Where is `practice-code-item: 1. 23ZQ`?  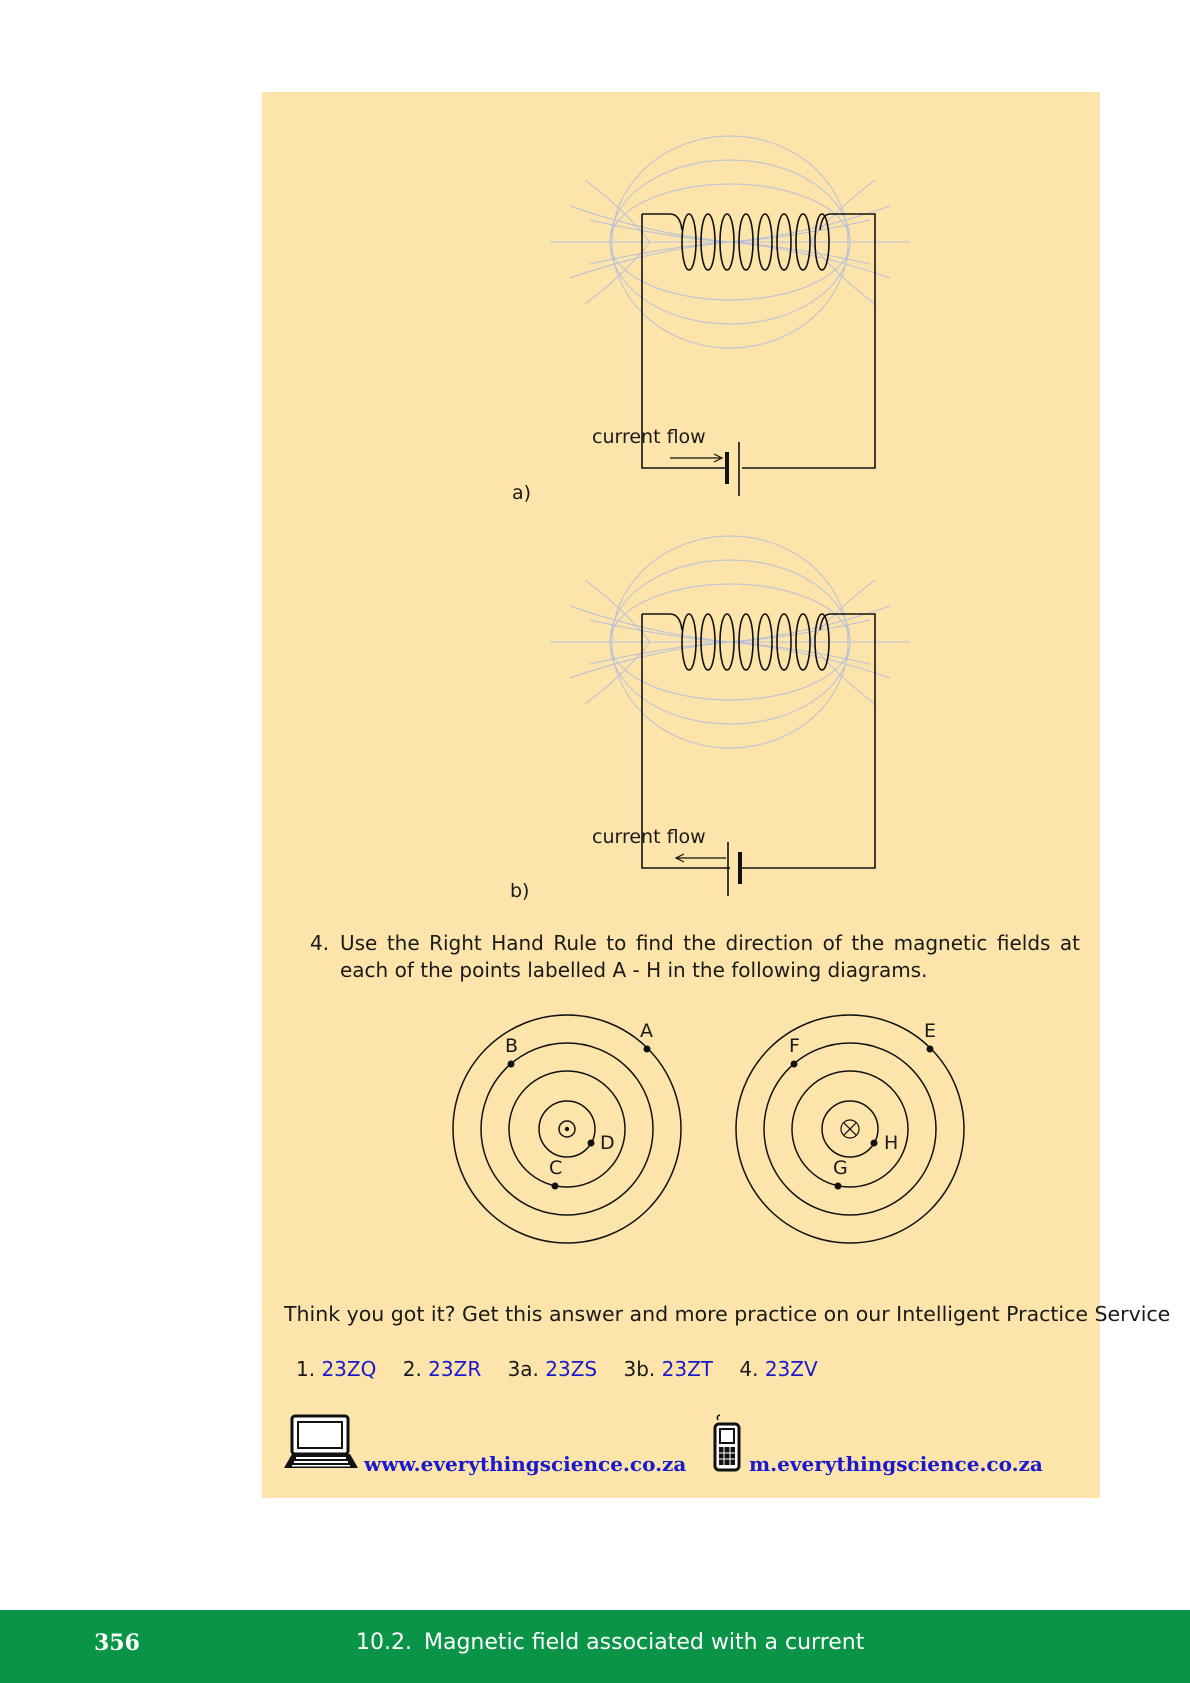 practice-code-item: 1. 23ZQ is located at coordinates (336, 1369).